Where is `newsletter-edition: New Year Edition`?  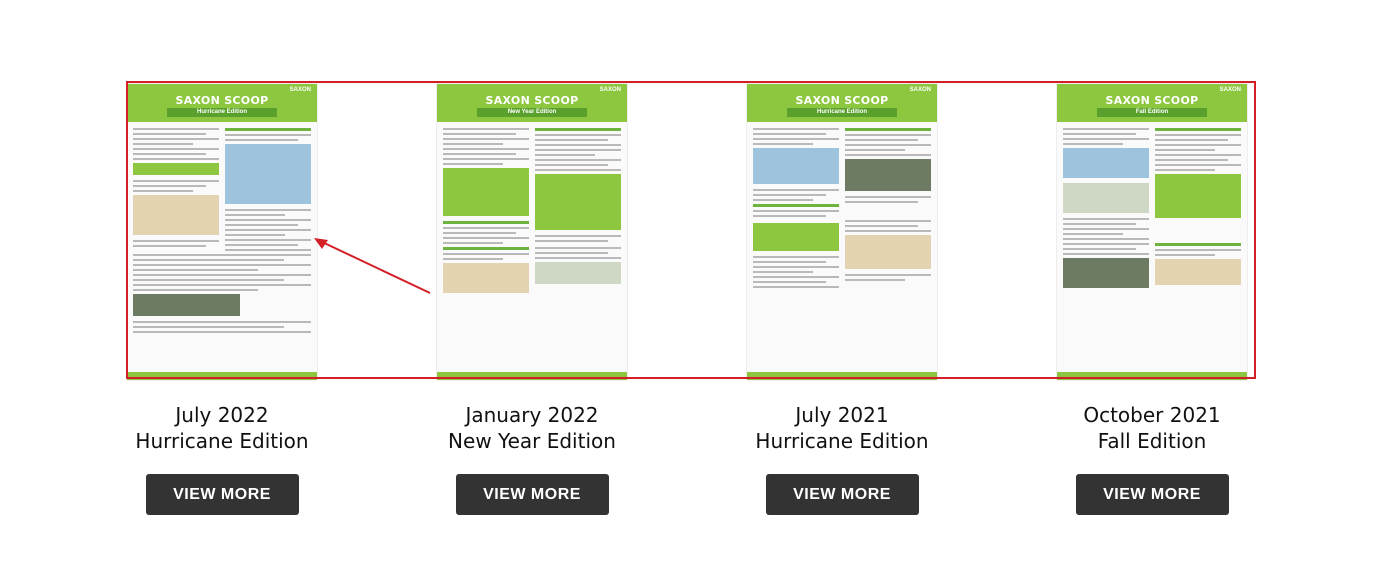
newsletter-edition: New Year Edition is located at coordinates (532, 441).